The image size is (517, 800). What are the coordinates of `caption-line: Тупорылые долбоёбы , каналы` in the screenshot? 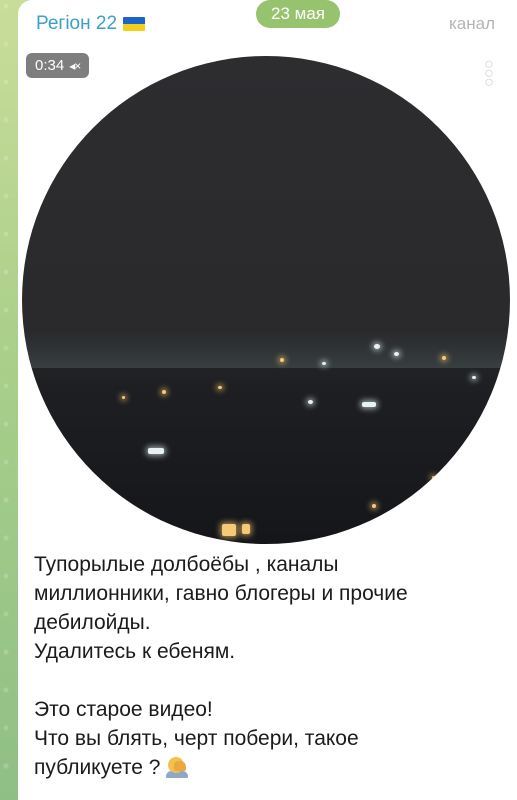 It's located at (186, 564).